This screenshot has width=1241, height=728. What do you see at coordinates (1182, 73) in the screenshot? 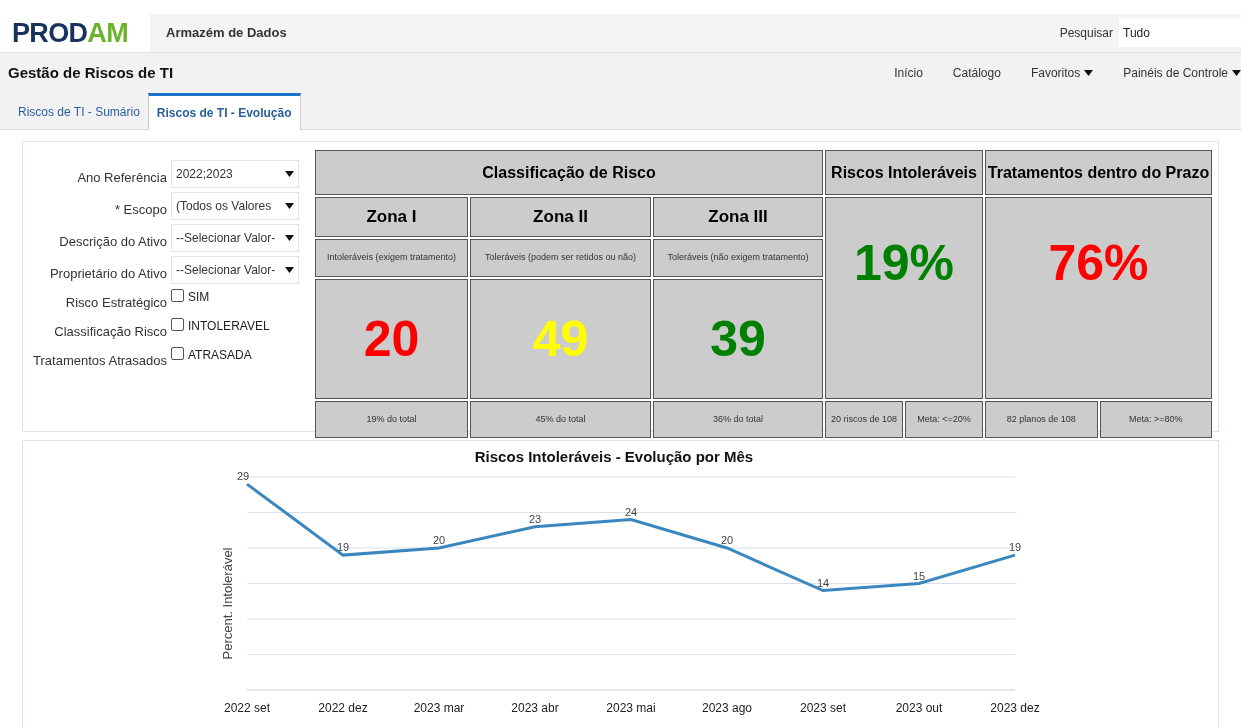
I see `nav-link: Painéis de Controle` at bounding box center [1182, 73].